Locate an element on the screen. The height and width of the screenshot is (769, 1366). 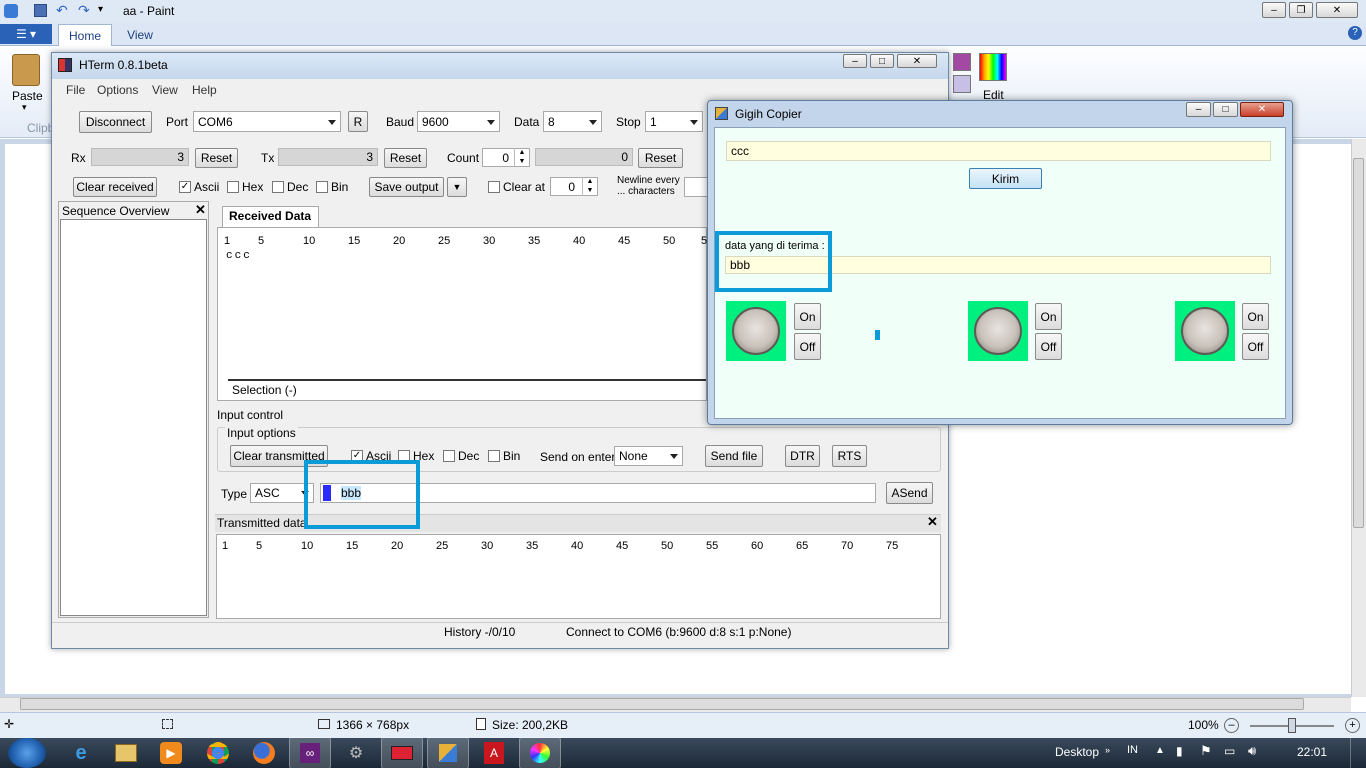
data-bits-select: 8 is located at coordinates (572, 121).